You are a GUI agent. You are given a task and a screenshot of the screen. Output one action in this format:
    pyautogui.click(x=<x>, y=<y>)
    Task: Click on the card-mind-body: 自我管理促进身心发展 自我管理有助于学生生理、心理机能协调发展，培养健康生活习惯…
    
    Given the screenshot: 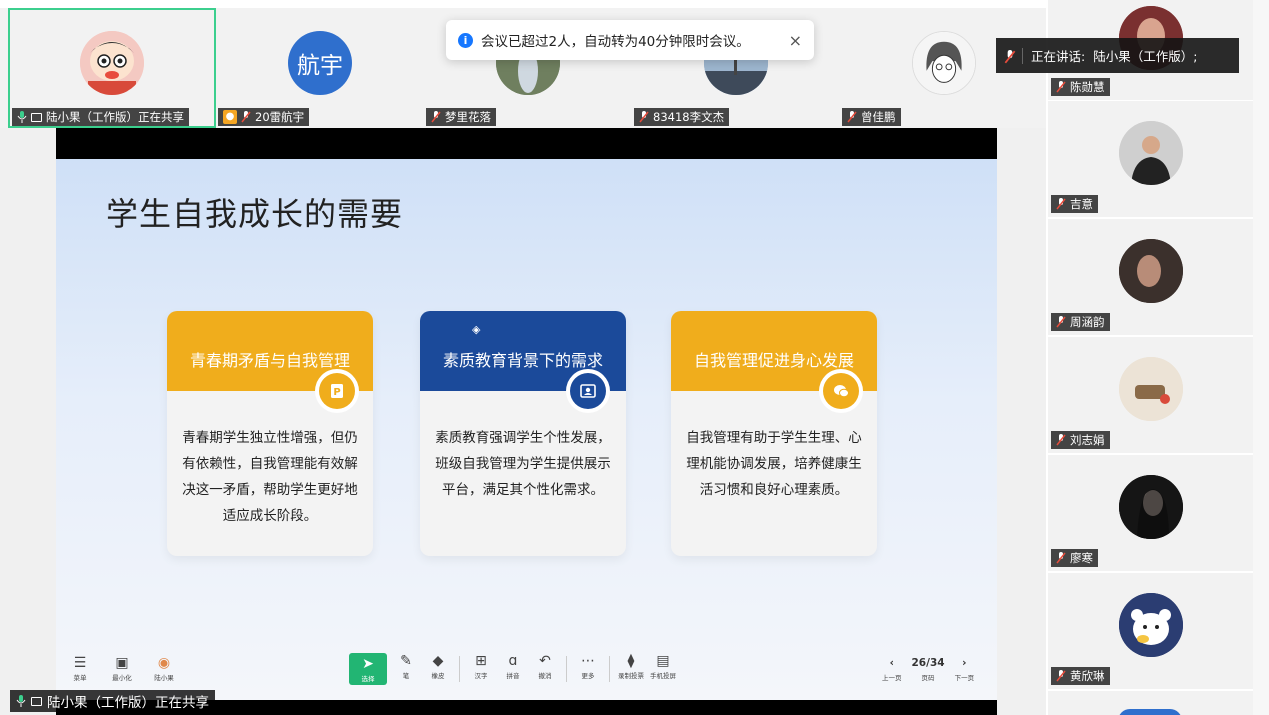 What is the action you would take?
    pyautogui.click(x=774, y=433)
    